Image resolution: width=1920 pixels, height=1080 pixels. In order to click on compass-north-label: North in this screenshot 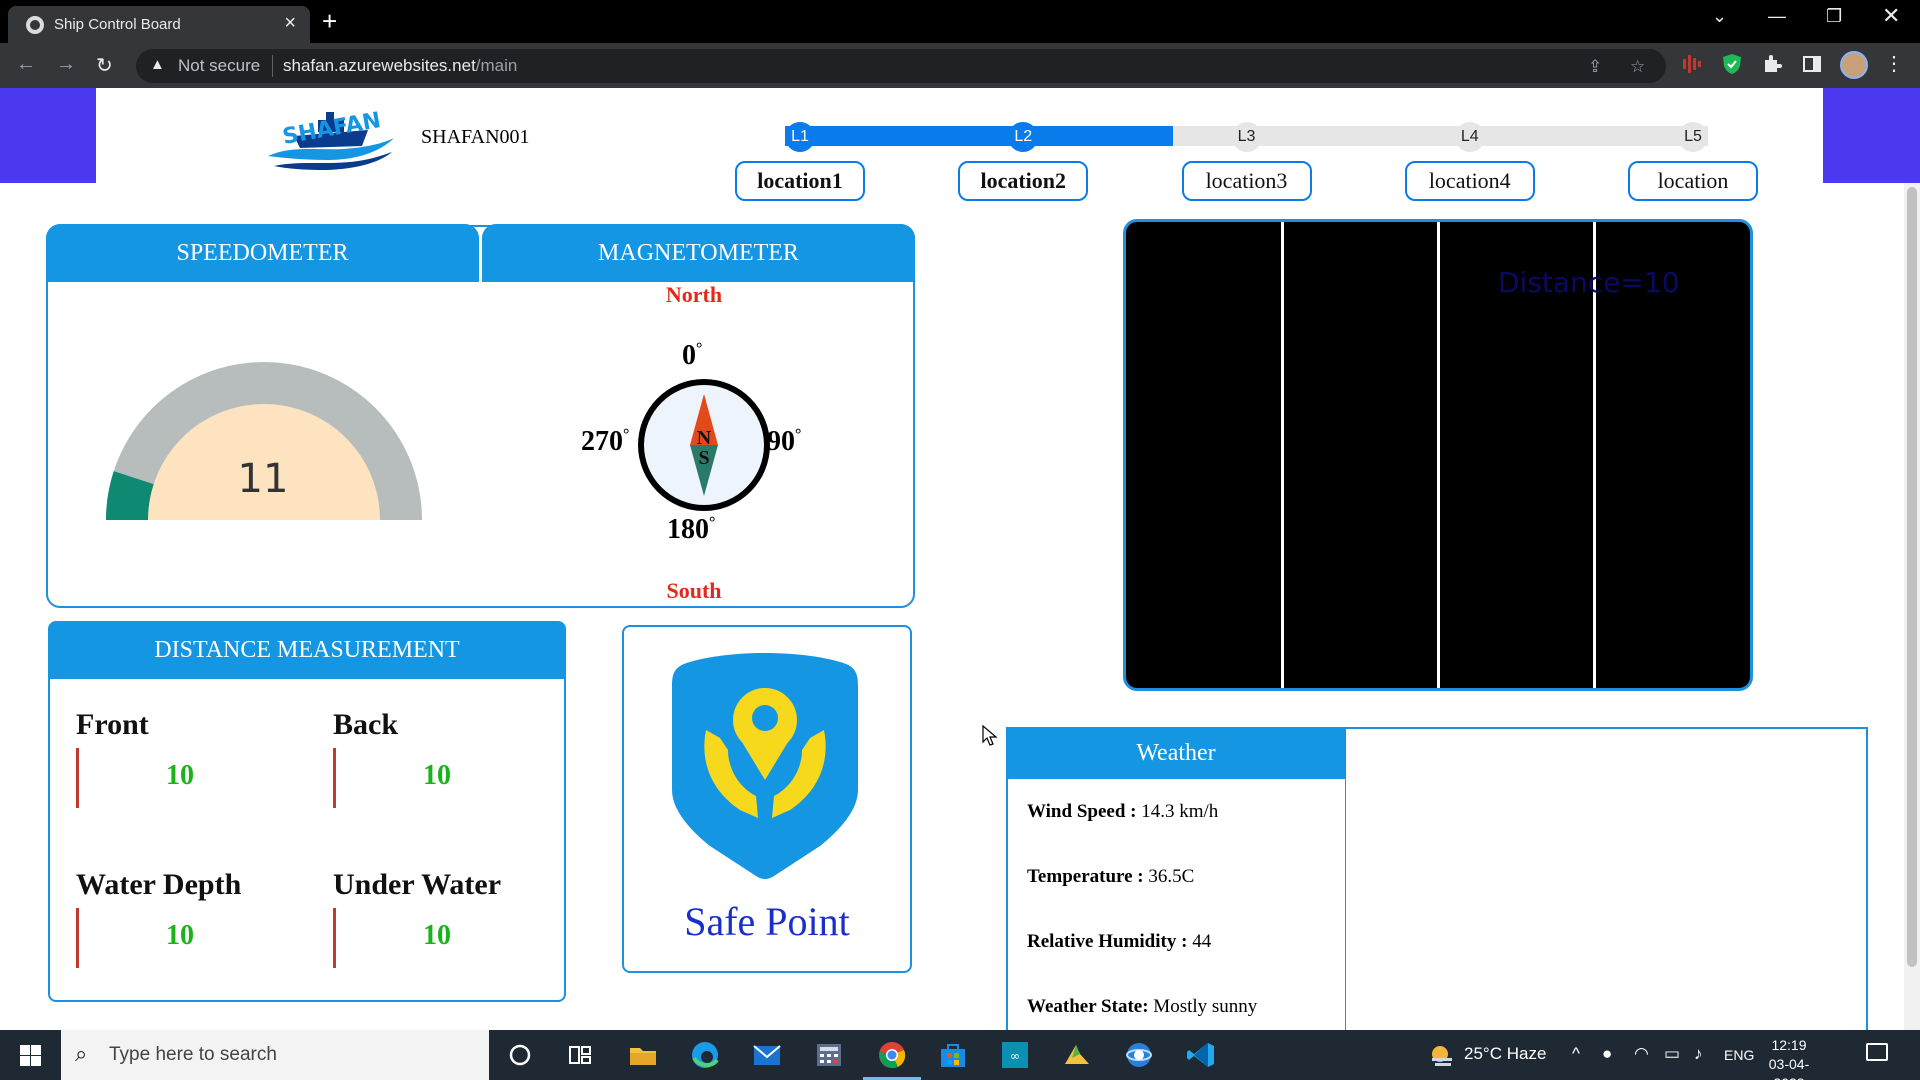, I will do `click(694, 294)`.